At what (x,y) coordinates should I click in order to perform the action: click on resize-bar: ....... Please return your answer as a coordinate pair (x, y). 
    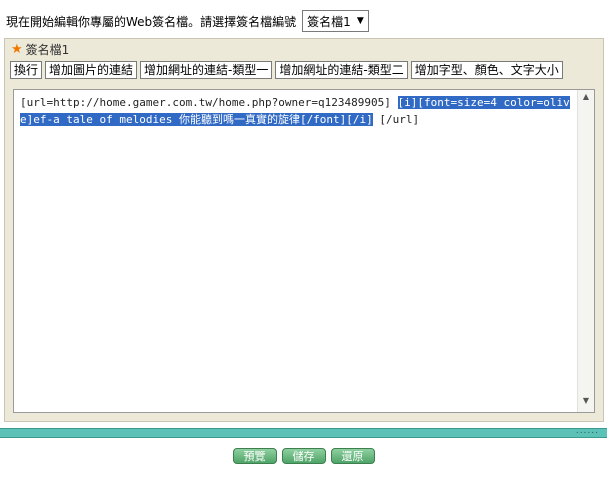
    Looking at the image, I should click on (303, 432).